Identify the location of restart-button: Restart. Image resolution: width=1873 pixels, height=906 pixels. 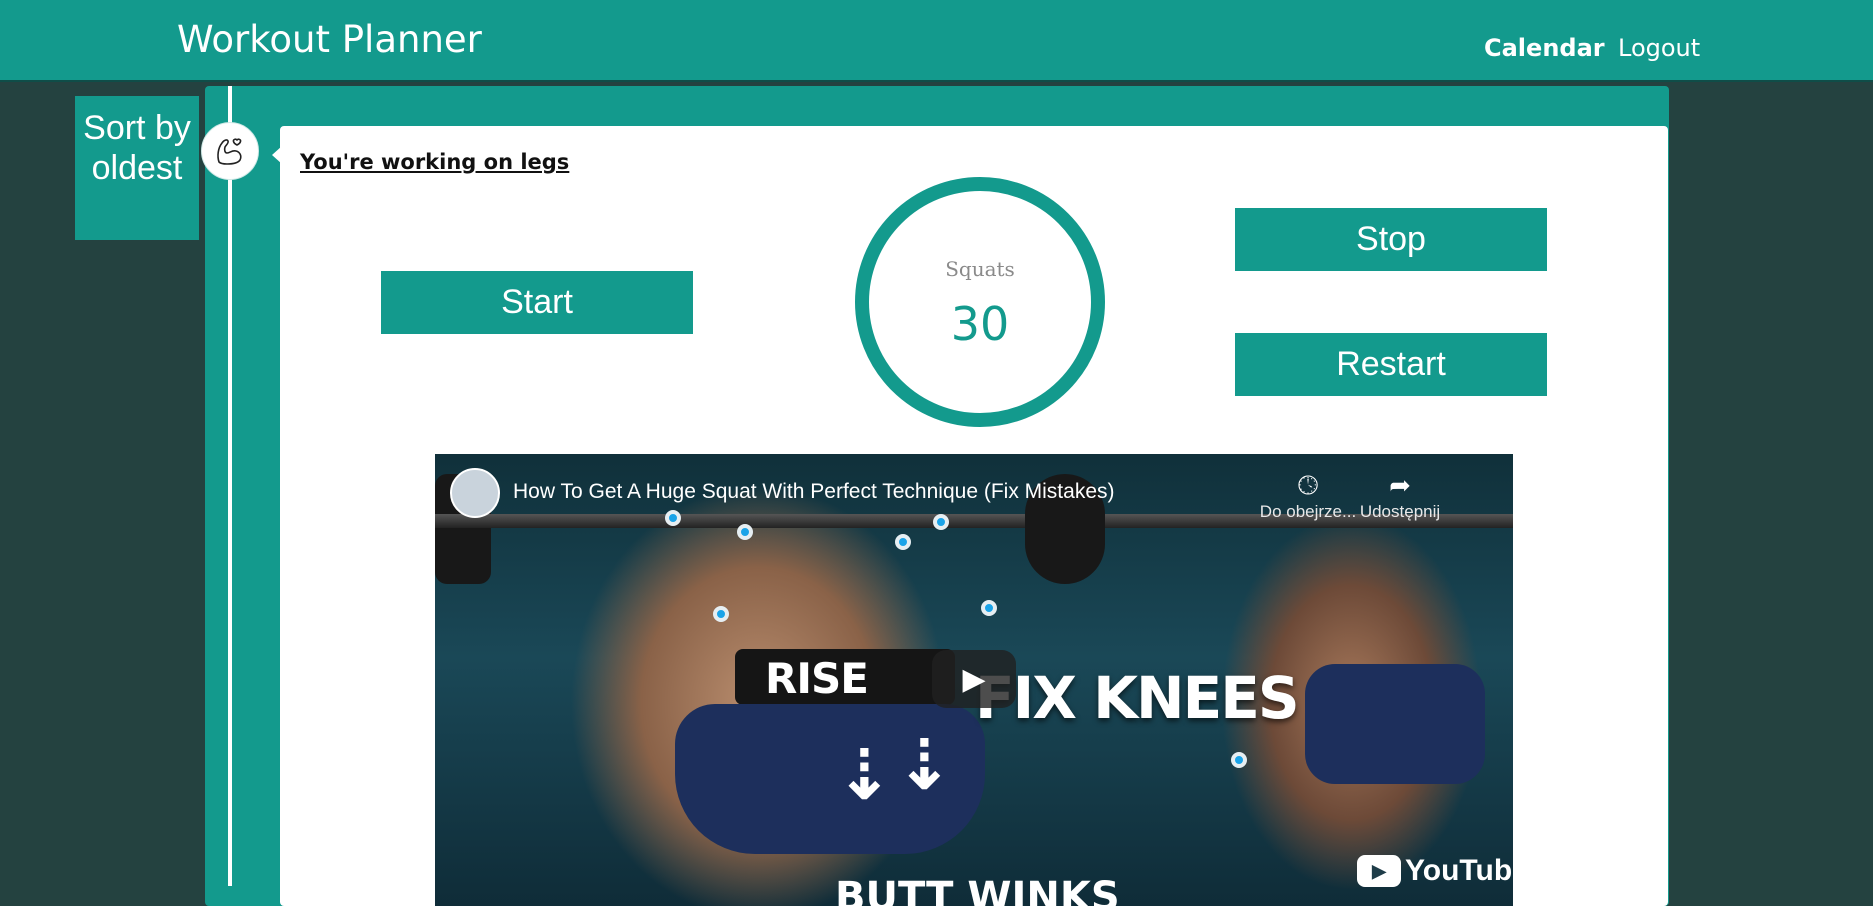
(1391, 364).